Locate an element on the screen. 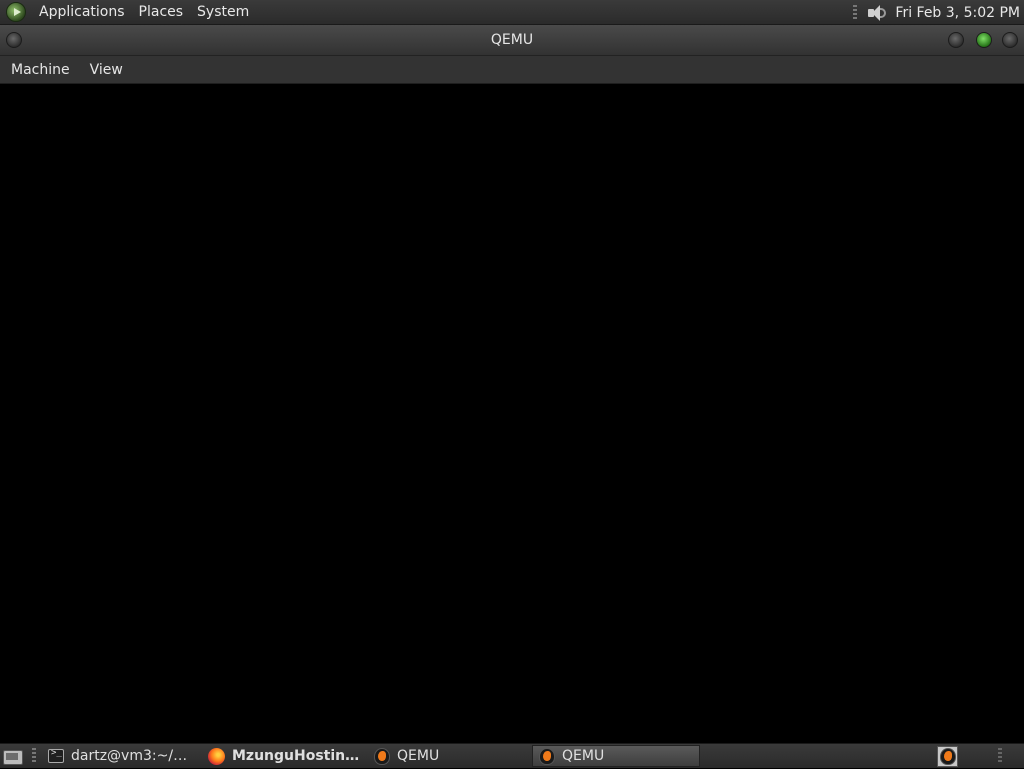 This screenshot has height=769, width=1024. system-menu: System is located at coordinates (223, 12).